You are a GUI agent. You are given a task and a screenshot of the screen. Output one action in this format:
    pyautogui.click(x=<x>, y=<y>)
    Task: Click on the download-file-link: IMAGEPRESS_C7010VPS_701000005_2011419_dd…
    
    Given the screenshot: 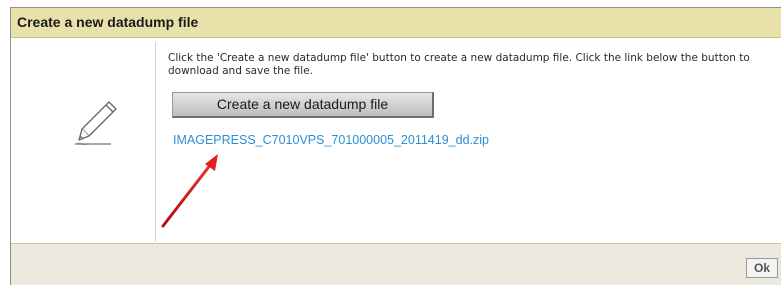 What is the action you would take?
    pyautogui.click(x=331, y=140)
    